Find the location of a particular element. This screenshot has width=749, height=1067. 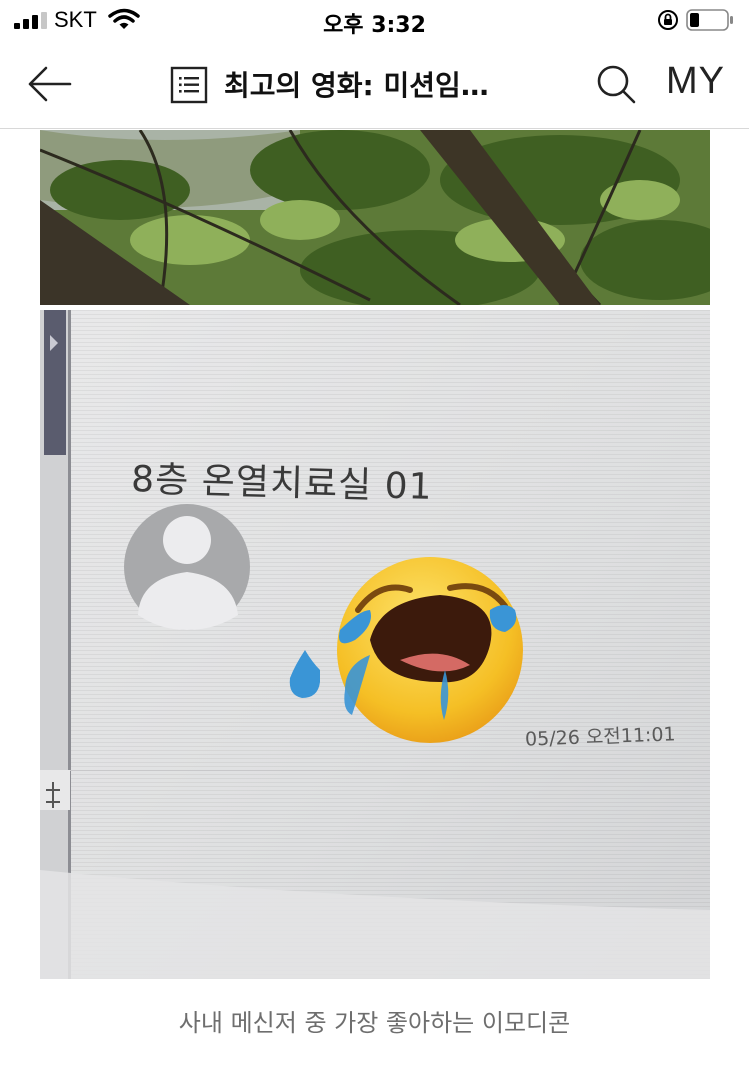

list-icon is located at coordinates (189, 85).